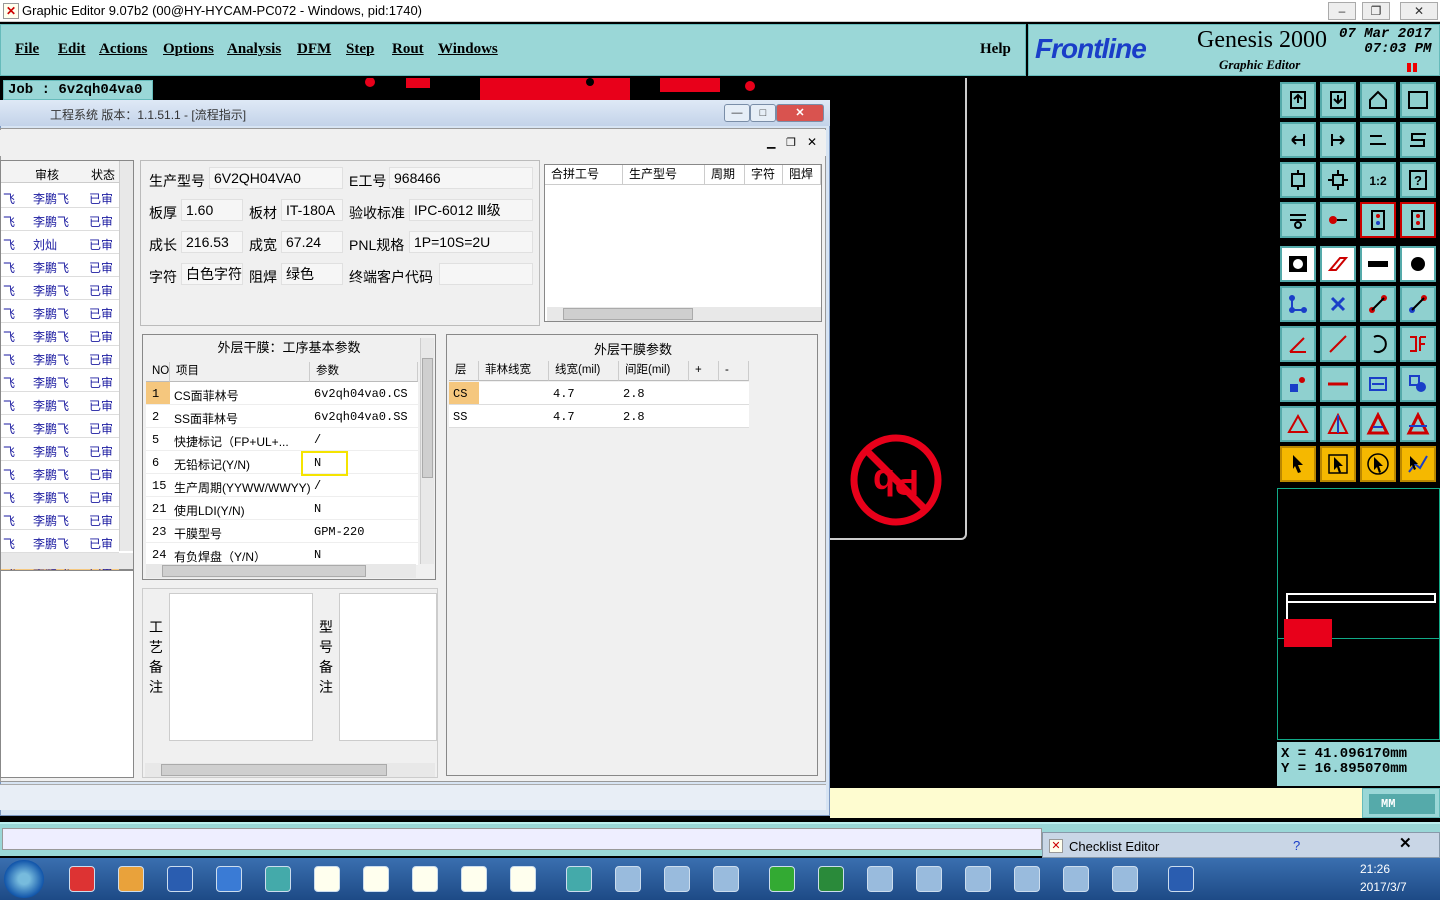 This screenshot has height=900, width=1440. What do you see at coordinates (579, 879) in the screenshot?
I see `viewer-2-icon` at bounding box center [579, 879].